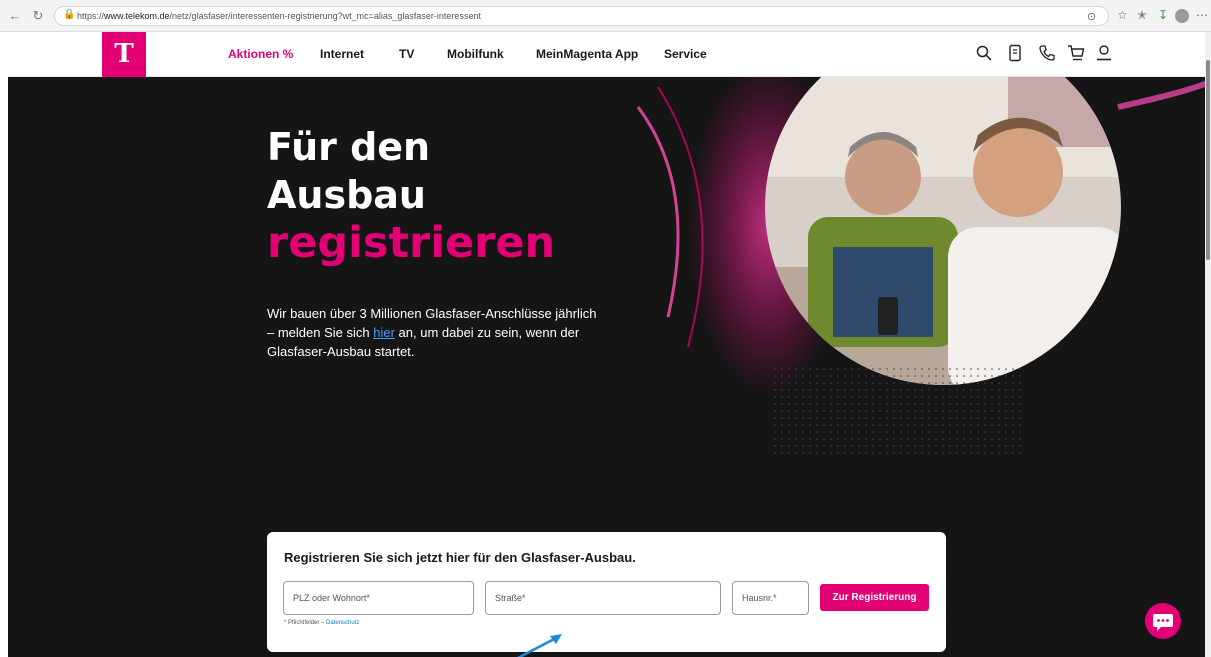 The width and height of the screenshot is (1211, 657). I want to click on form-footnote: * Pflichtfelder – Datenschutz, so click(322, 623).